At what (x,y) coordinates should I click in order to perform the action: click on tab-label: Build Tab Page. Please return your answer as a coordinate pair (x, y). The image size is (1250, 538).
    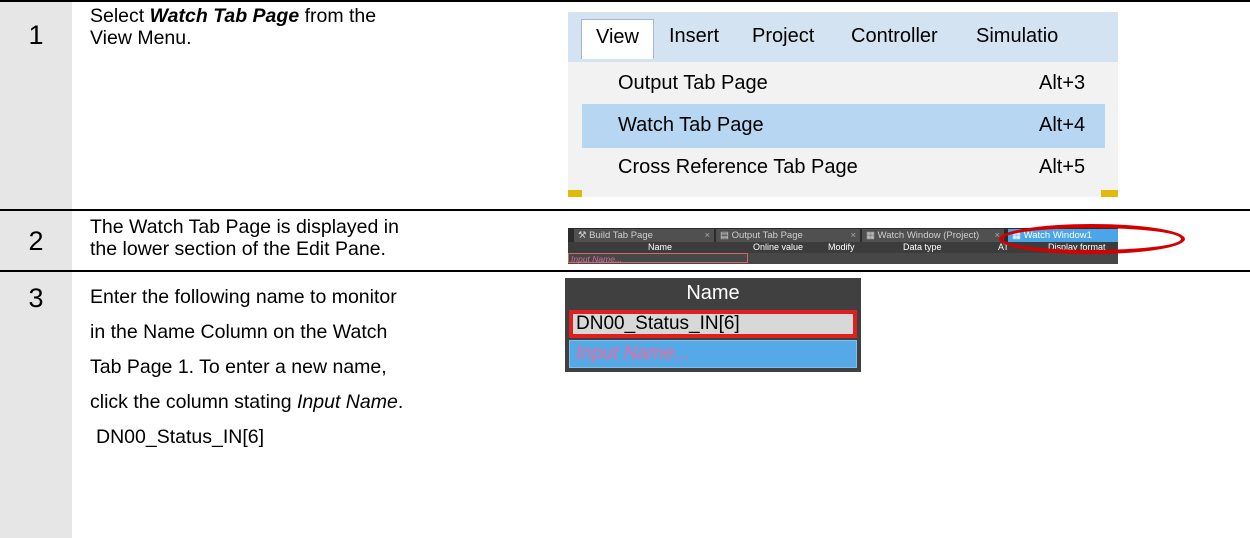
    Looking at the image, I should click on (621, 235).